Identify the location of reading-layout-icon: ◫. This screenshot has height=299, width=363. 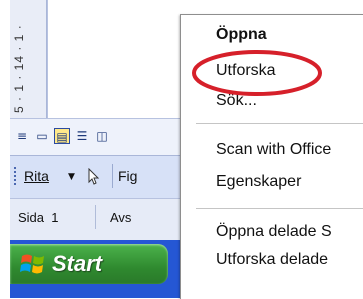
(102, 136).